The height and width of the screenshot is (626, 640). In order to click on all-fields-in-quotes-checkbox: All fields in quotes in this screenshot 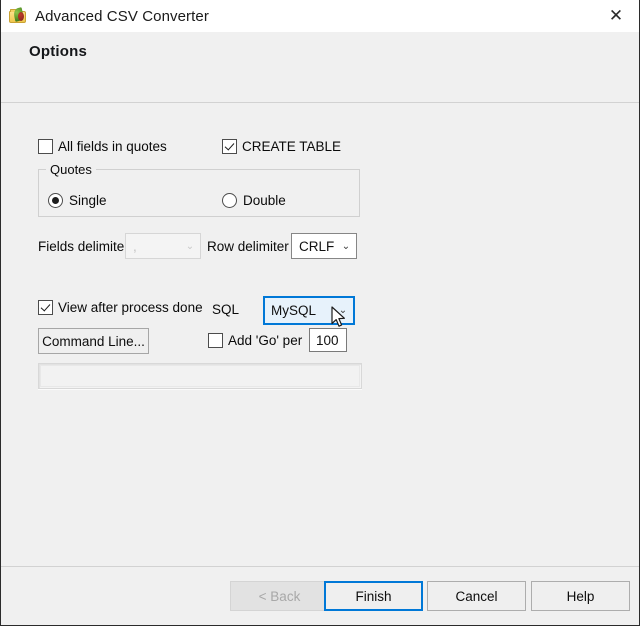, I will do `click(102, 146)`.